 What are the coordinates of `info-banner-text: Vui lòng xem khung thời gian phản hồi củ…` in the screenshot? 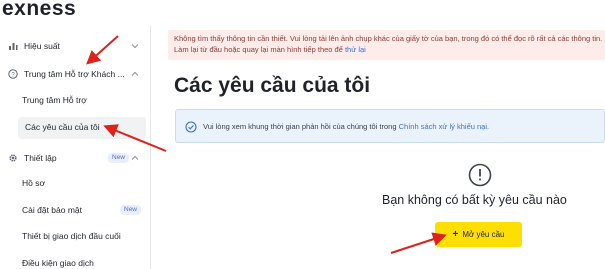 It's located at (346, 126).